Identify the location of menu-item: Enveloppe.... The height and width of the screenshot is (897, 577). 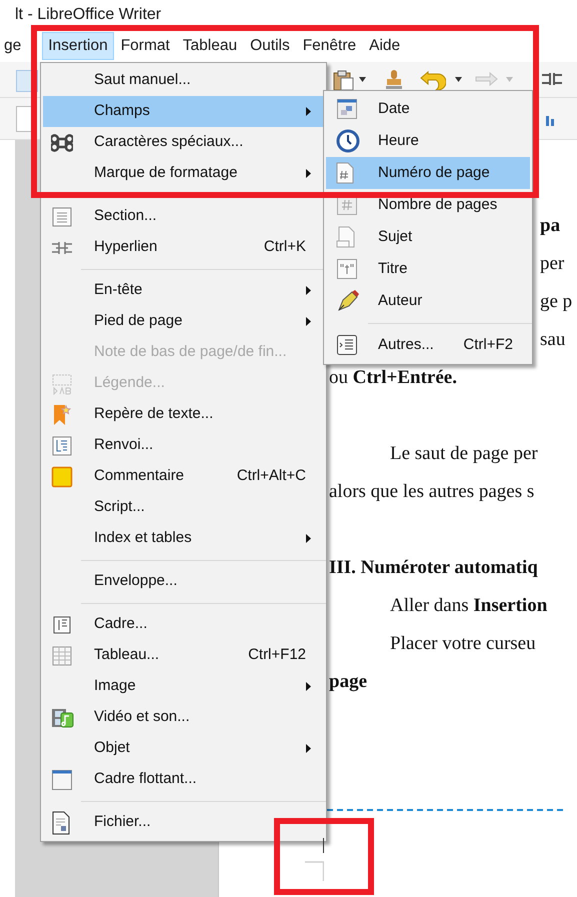
(183, 581).